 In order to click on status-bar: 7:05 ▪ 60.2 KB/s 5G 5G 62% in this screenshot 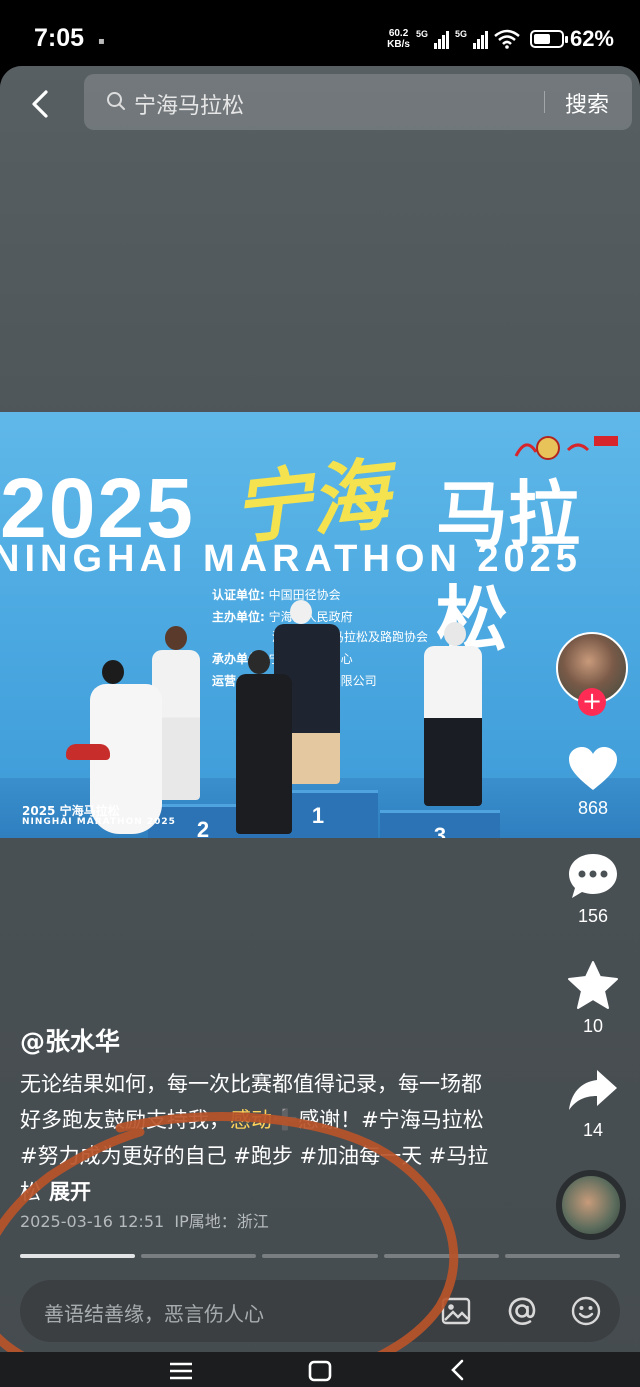, I will do `click(320, 36)`.